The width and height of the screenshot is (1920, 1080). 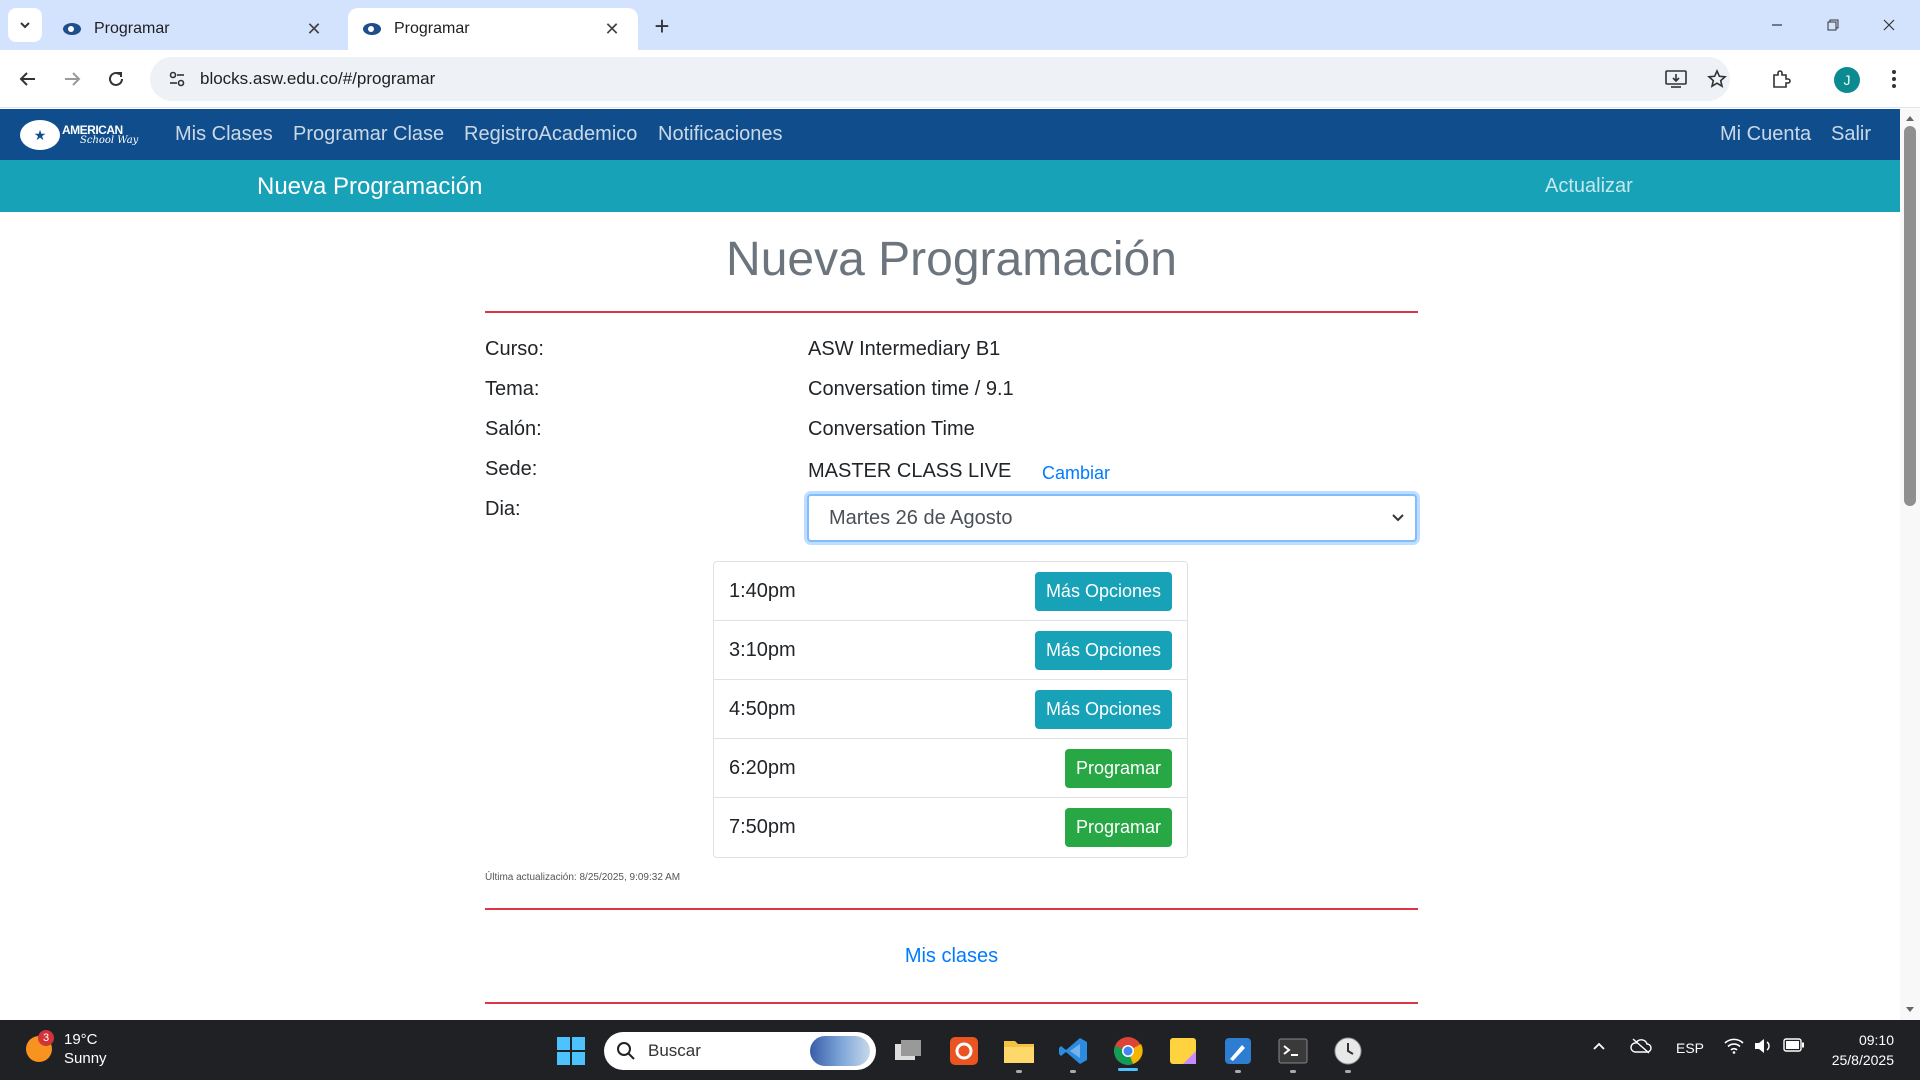 I want to click on search-highlight-image, so click(x=840, y=1051).